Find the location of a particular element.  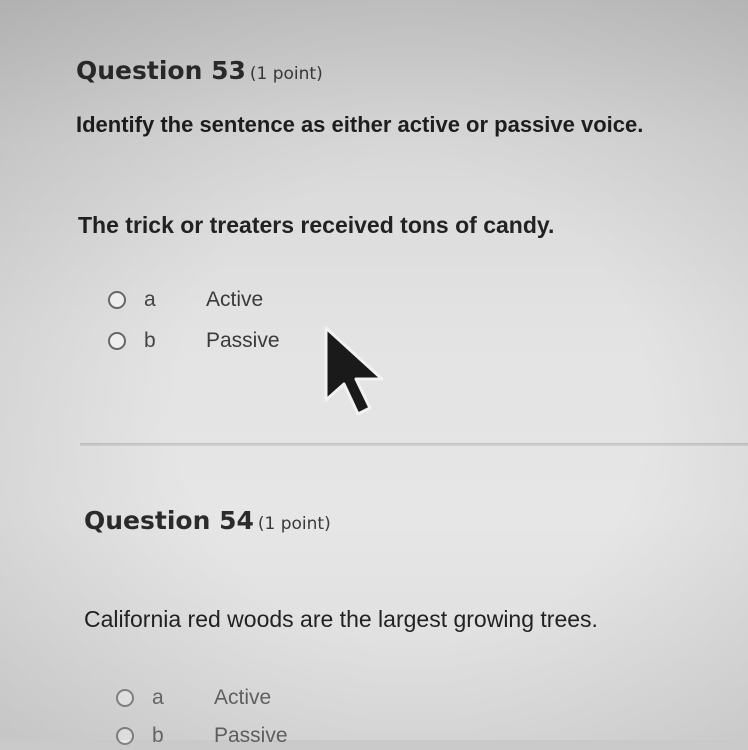

question-number: Question 53 is located at coordinates (161, 70).